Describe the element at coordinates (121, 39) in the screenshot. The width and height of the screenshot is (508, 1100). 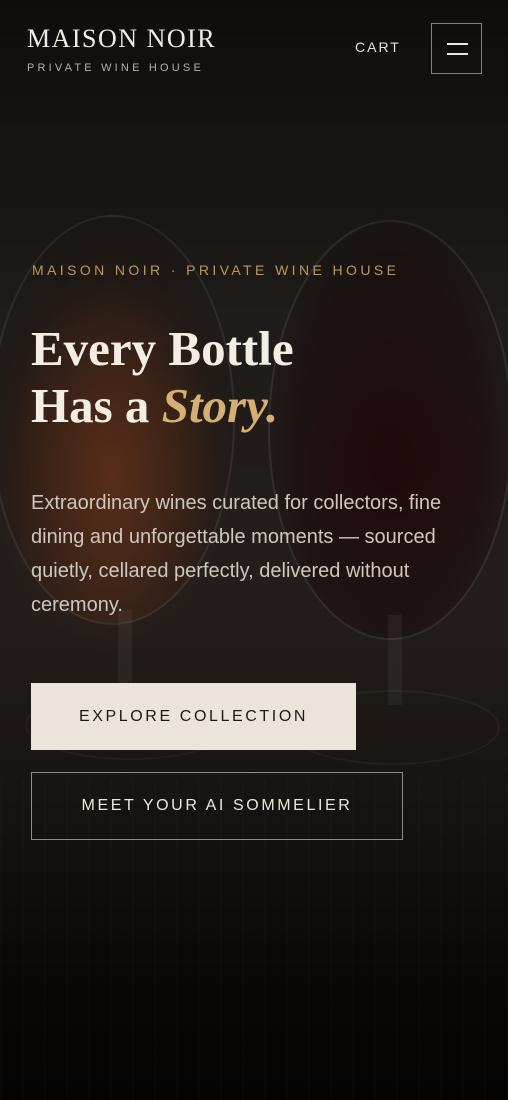
I see `brand-logo: MAISON NOIR` at that location.